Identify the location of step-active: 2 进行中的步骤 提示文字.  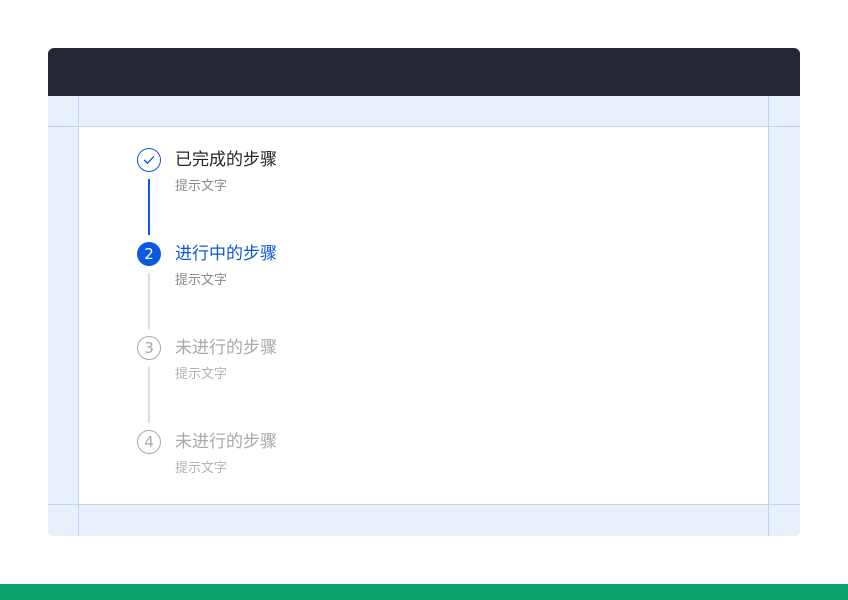
(286, 288).